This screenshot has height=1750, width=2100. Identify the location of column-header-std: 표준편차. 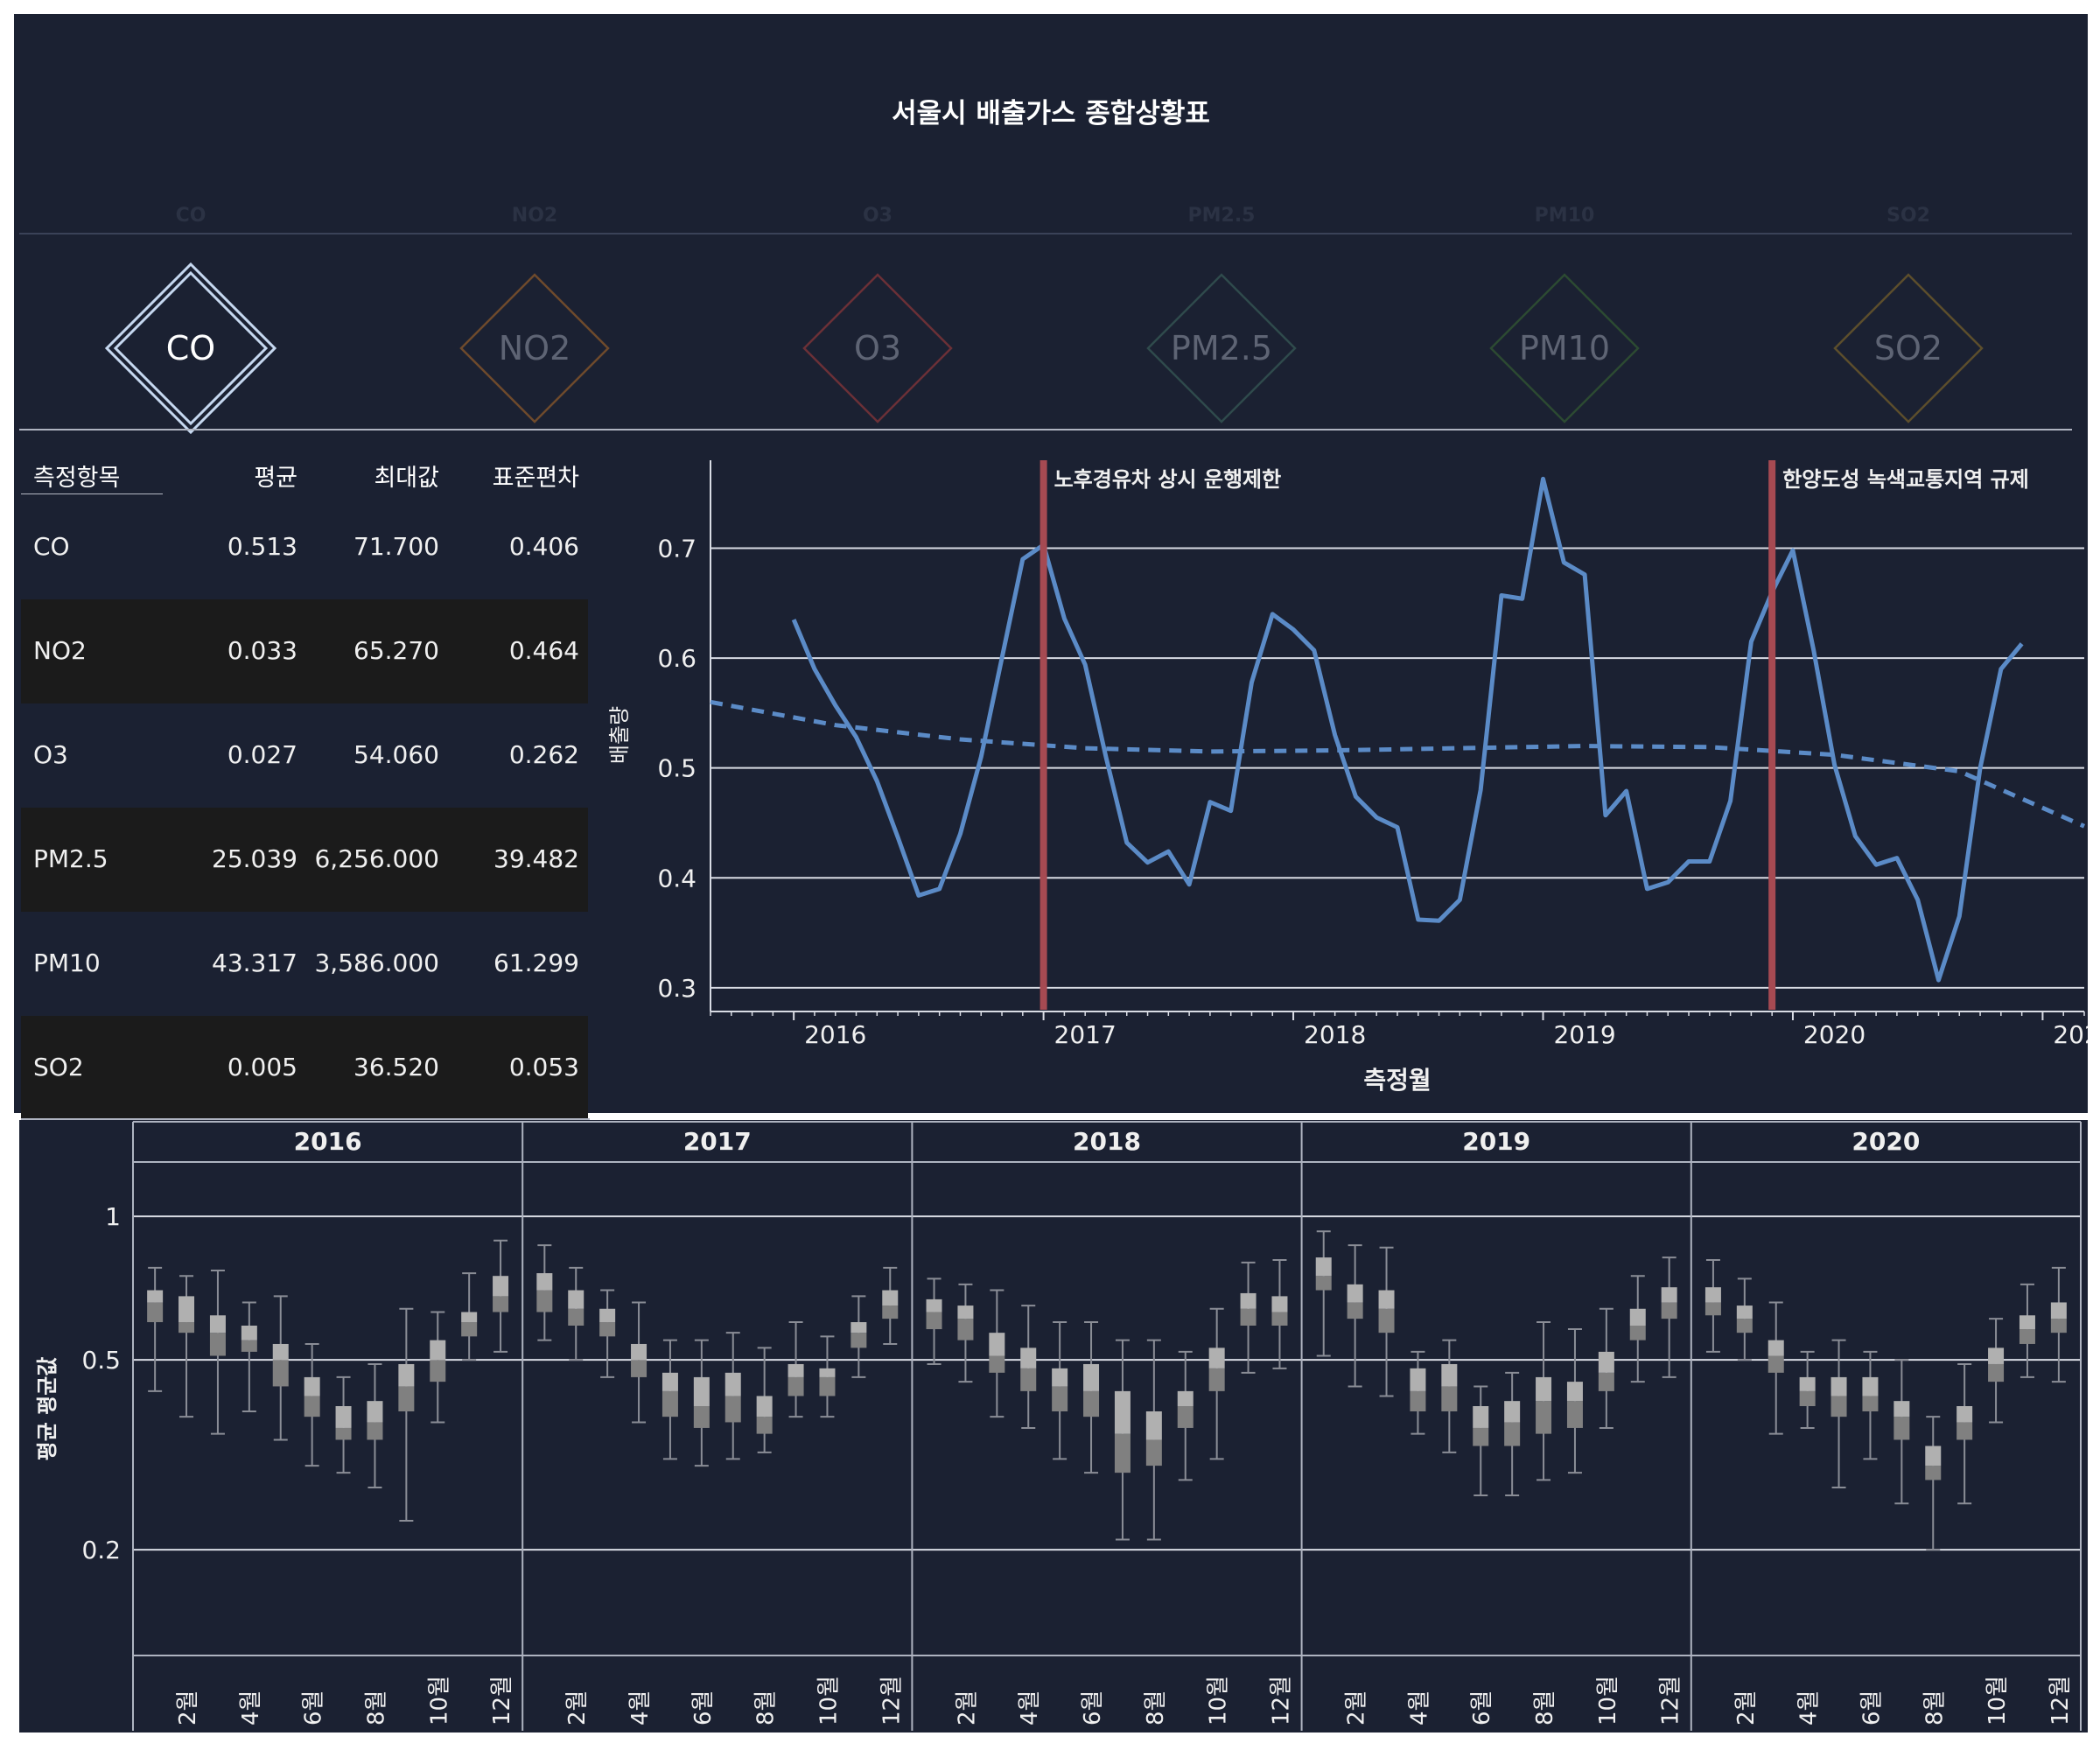
(535, 478).